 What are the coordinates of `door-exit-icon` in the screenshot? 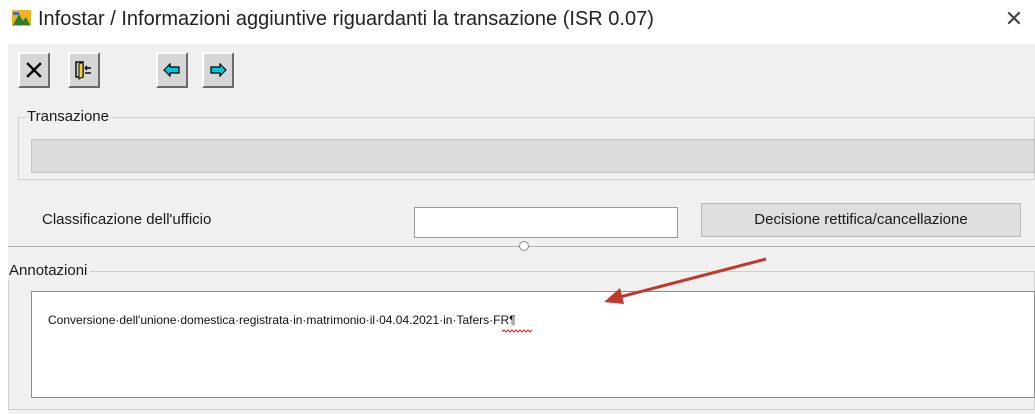 It's located at (83, 70).